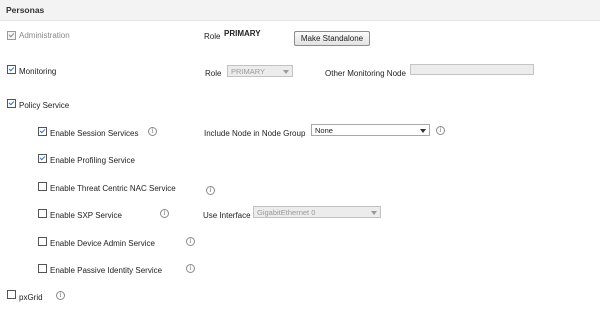  I want to click on policy-service-label: Policy Service, so click(44, 105).